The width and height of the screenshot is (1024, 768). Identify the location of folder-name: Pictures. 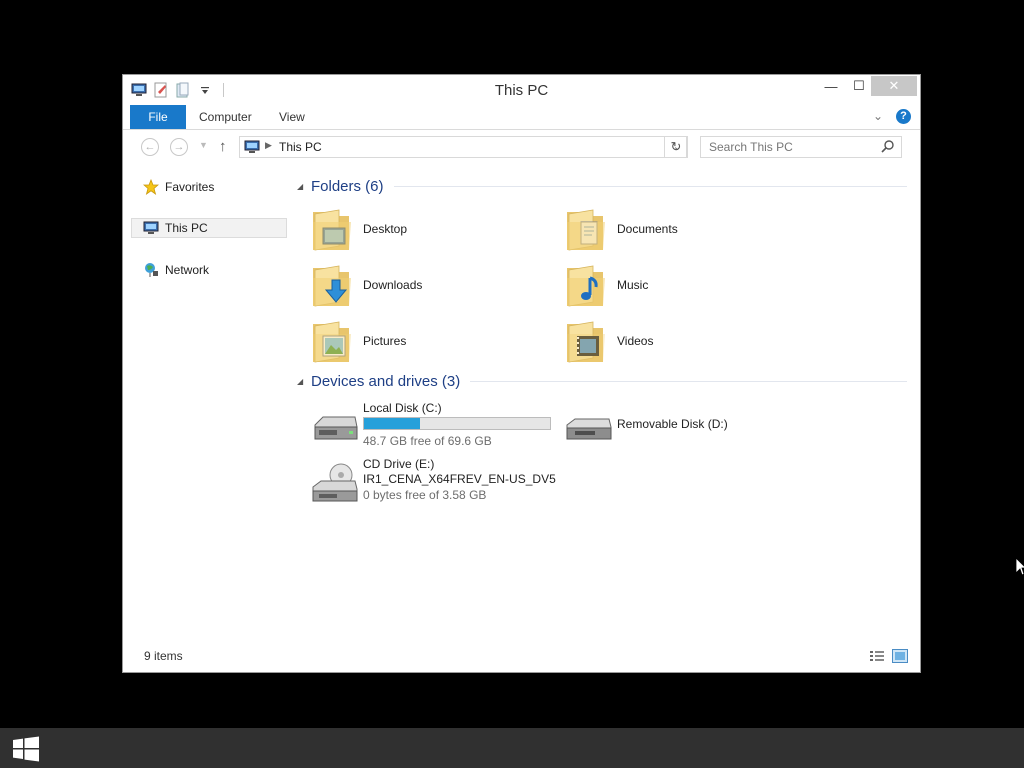
(385, 341).